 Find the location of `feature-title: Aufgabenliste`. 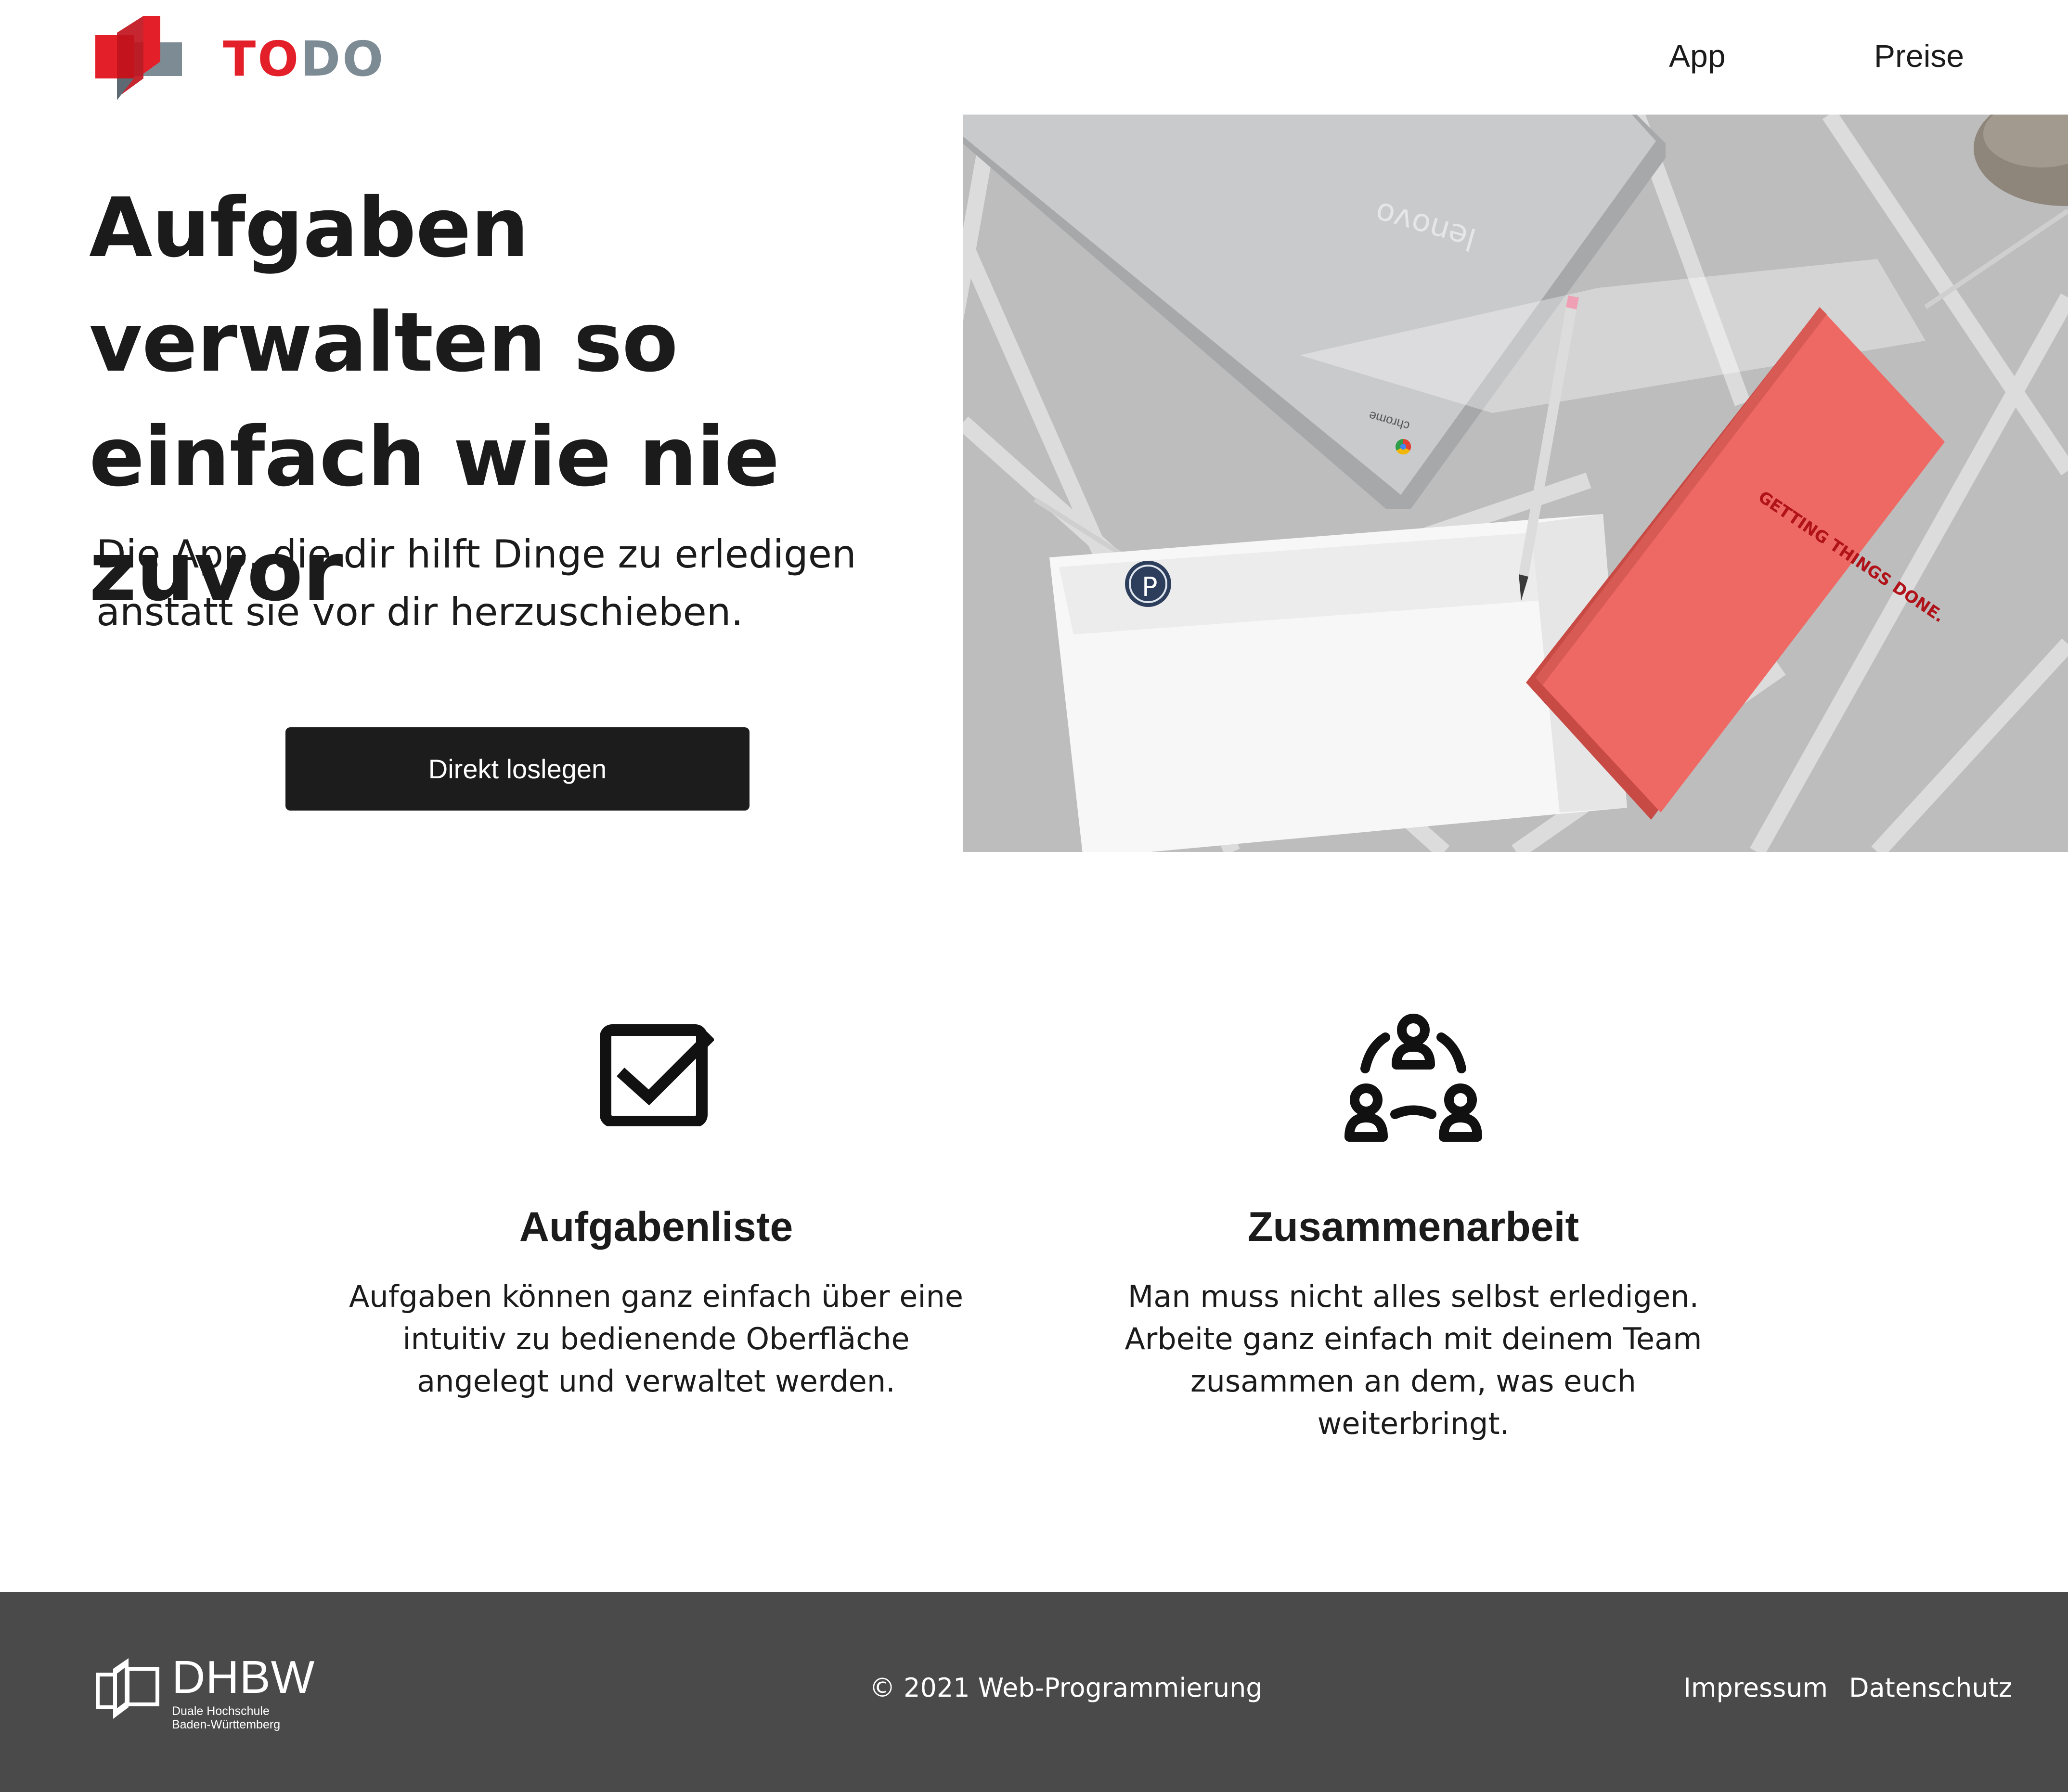

feature-title: Aufgabenliste is located at coordinates (656, 1227).